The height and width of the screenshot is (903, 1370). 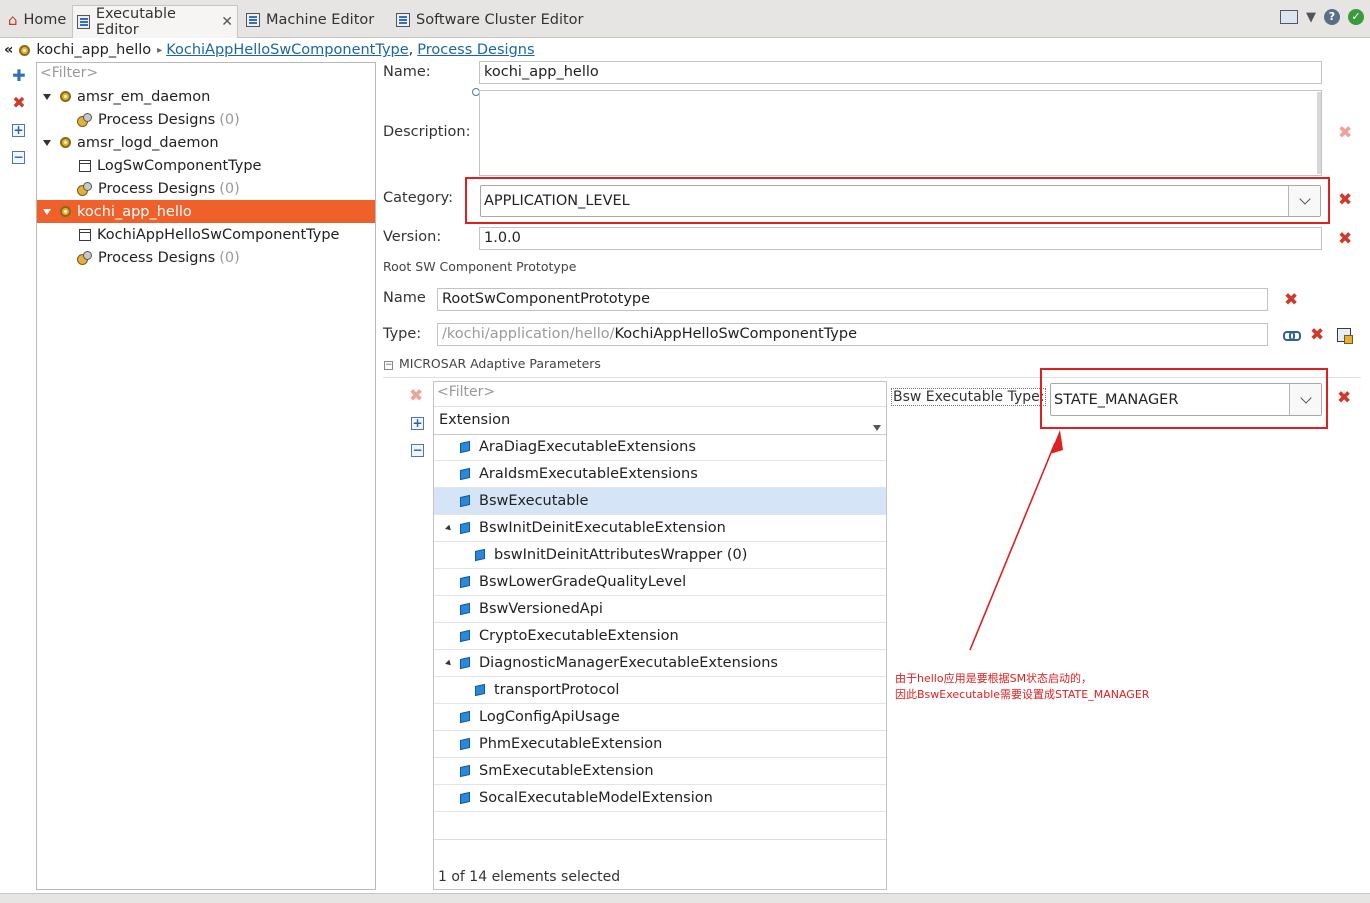 What do you see at coordinates (660, 636) in the screenshot?
I see `extension-row: CryptoExecutableExtension` at bounding box center [660, 636].